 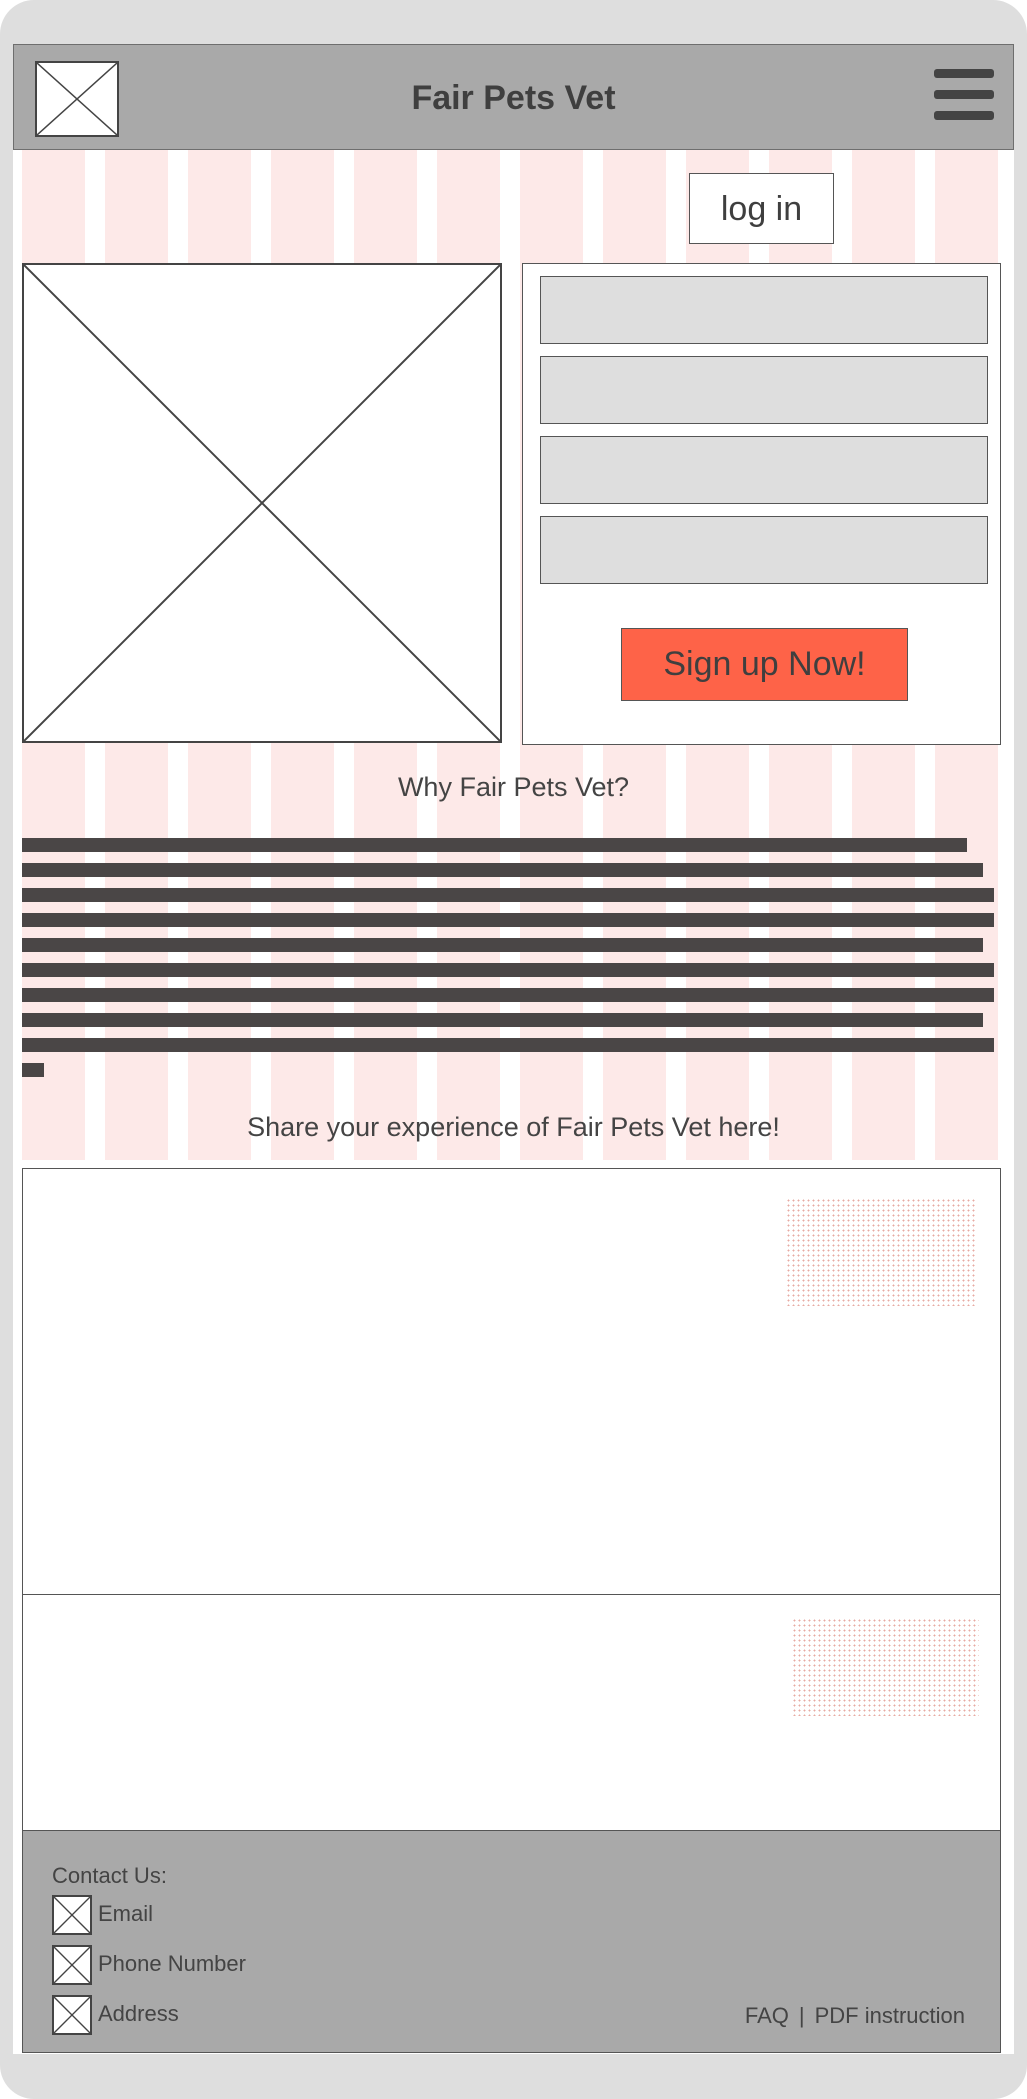 What do you see at coordinates (72, 2015) in the screenshot?
I see `address-icon` at bounding box center [72, 2015].